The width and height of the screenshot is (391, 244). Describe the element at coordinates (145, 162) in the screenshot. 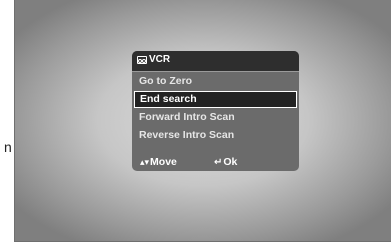

I see `up-down-arrow-icon: ▴▾` at that location.